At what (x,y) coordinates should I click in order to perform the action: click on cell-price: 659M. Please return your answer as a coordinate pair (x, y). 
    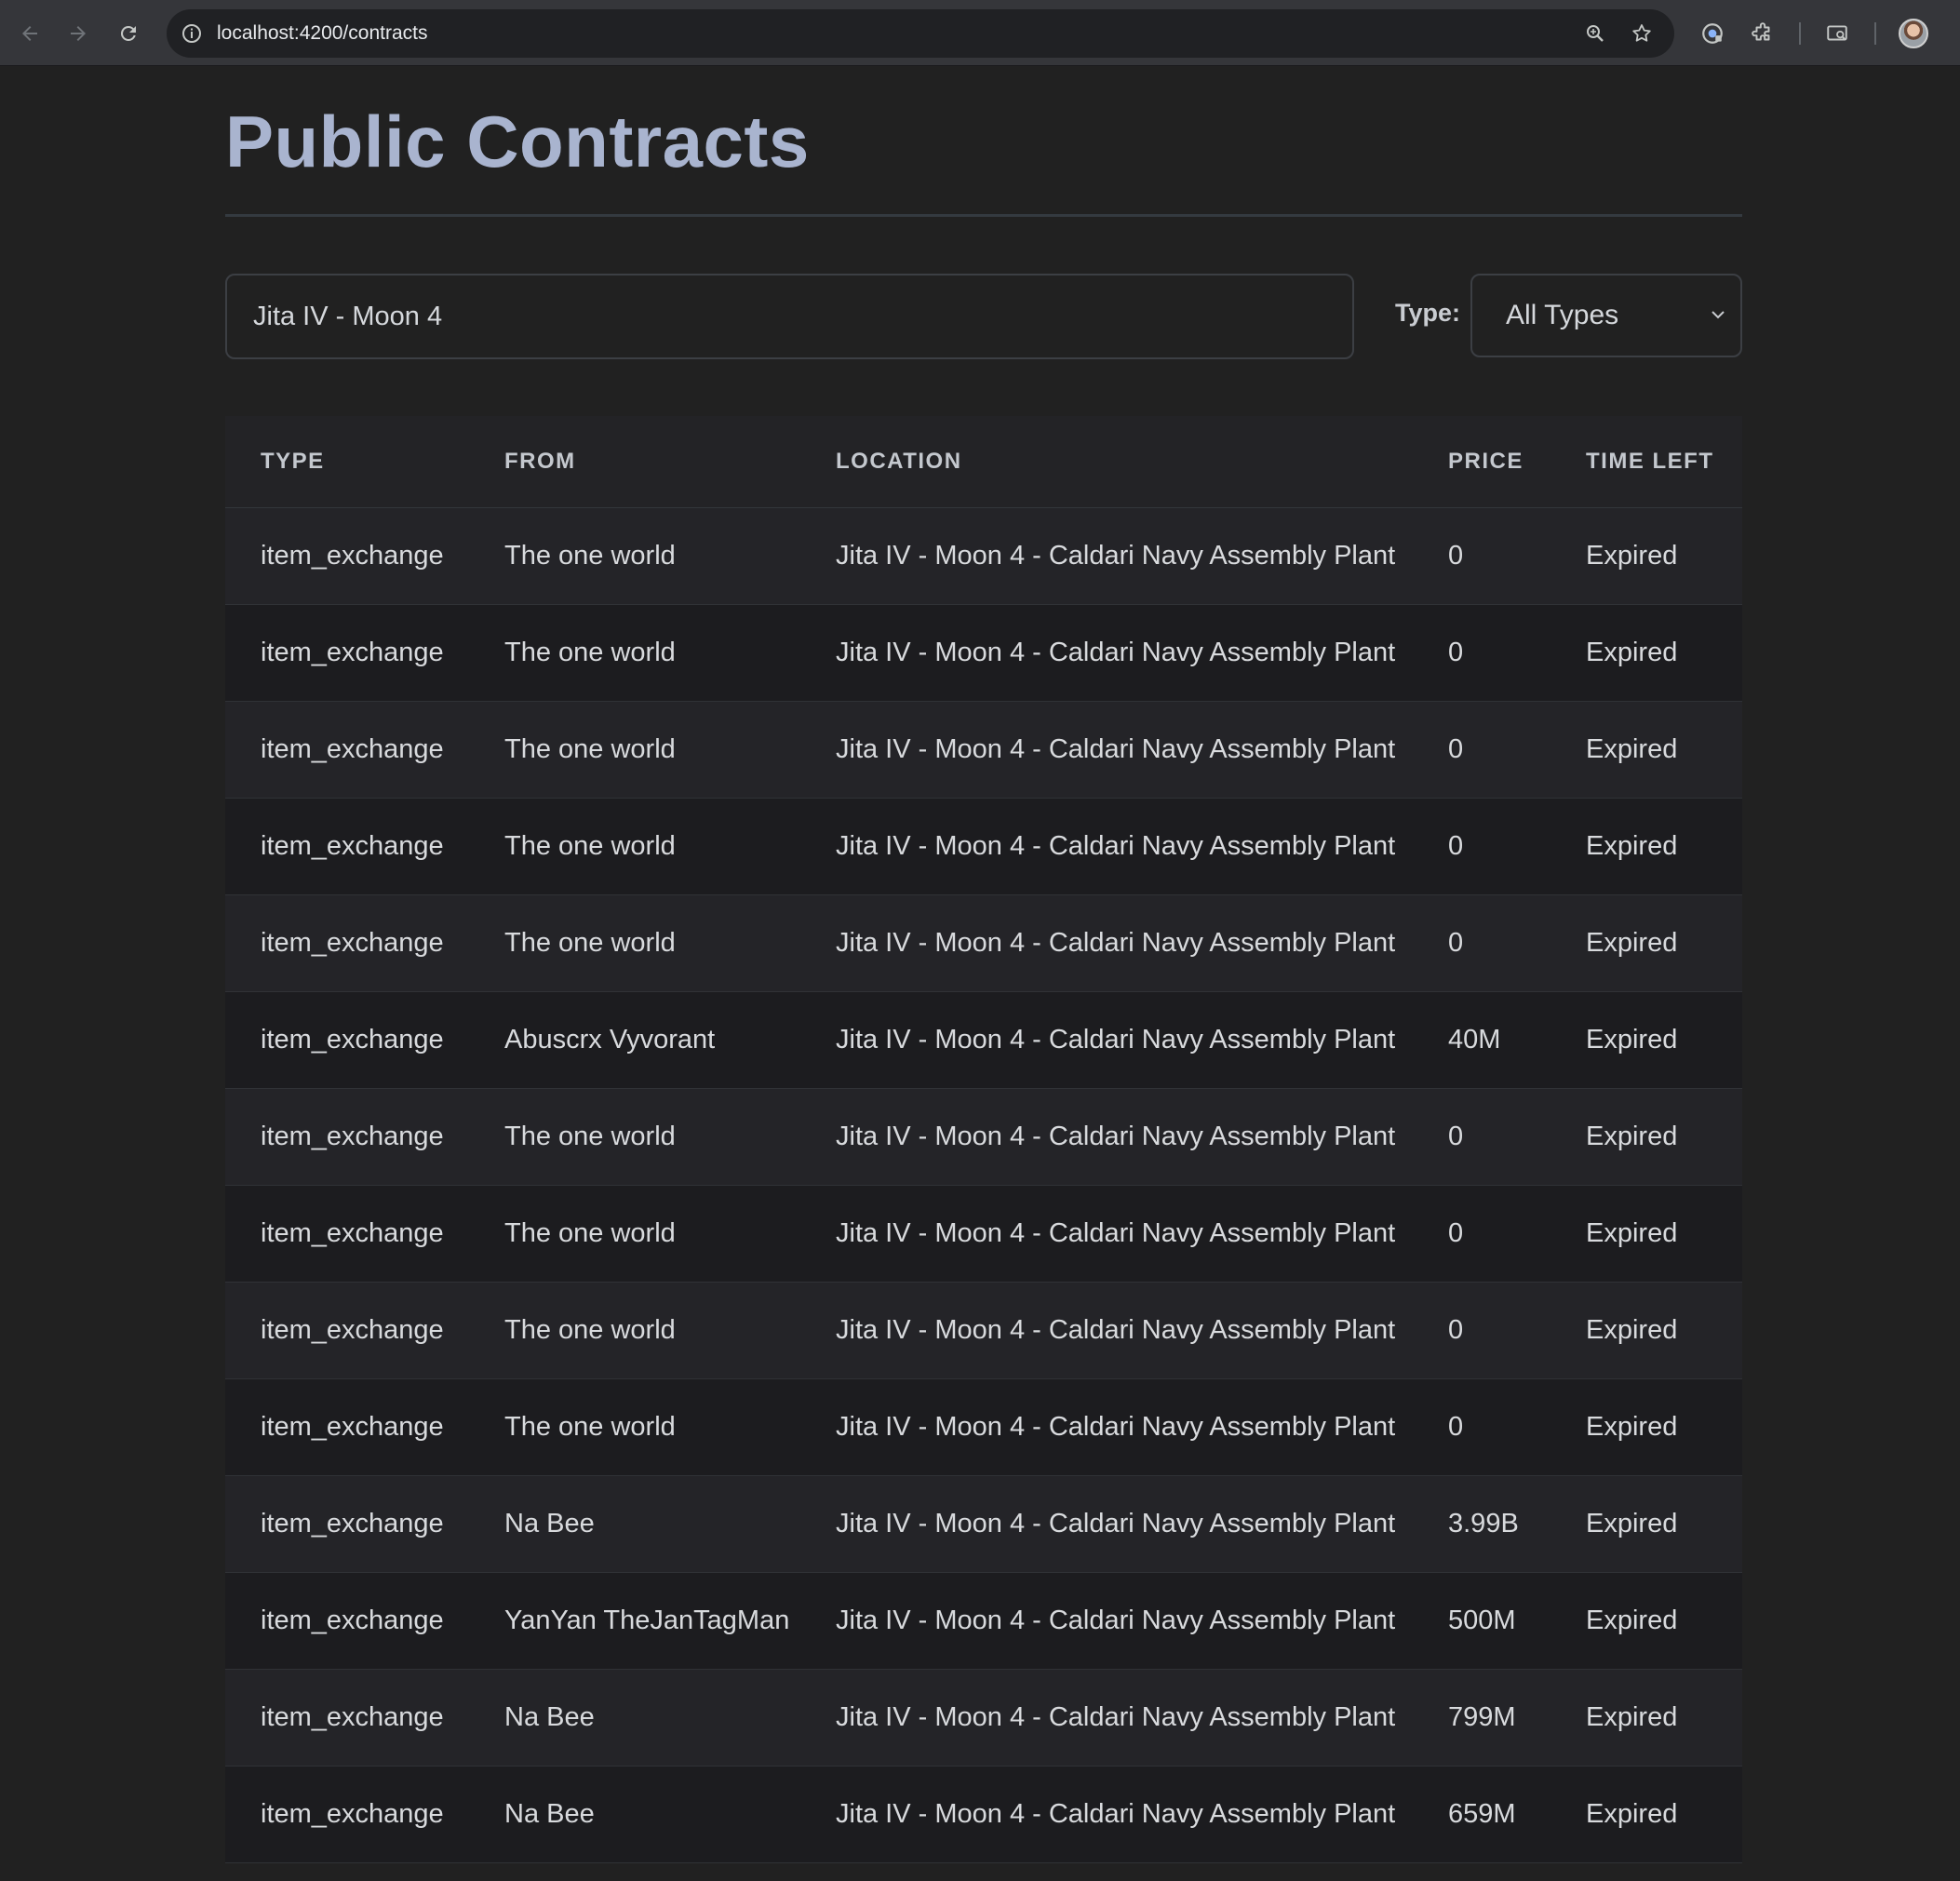
    Looking at the image, I should click on (1517, 1814).